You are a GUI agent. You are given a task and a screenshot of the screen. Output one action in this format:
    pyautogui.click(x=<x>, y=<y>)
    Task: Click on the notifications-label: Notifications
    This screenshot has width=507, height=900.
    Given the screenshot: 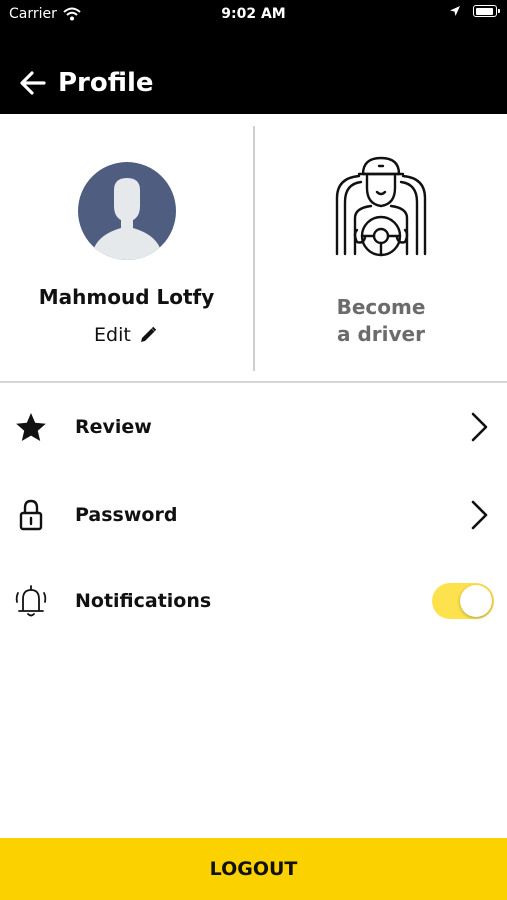 What is the action you would take?
    pyautogui.click(x=143, y=601)
    